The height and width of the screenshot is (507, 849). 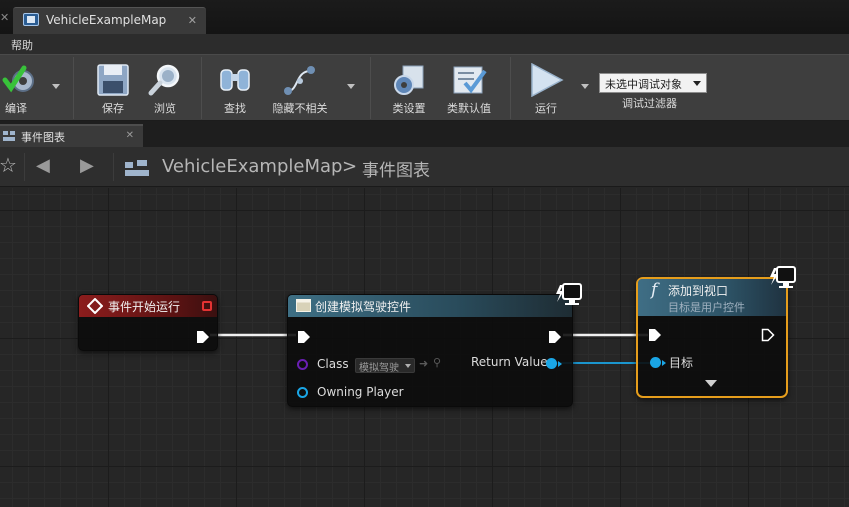 I want to click on use-selected-arrow-icon: ➜, so click(x=423, y=363).